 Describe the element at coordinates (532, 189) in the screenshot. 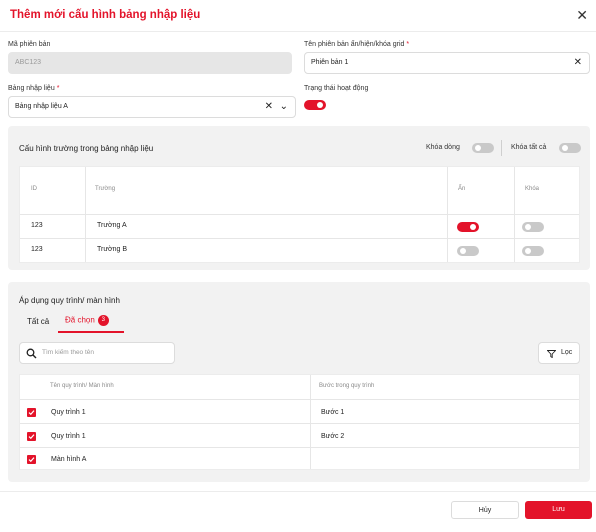

I see `col-lock: Khóa` at that location.